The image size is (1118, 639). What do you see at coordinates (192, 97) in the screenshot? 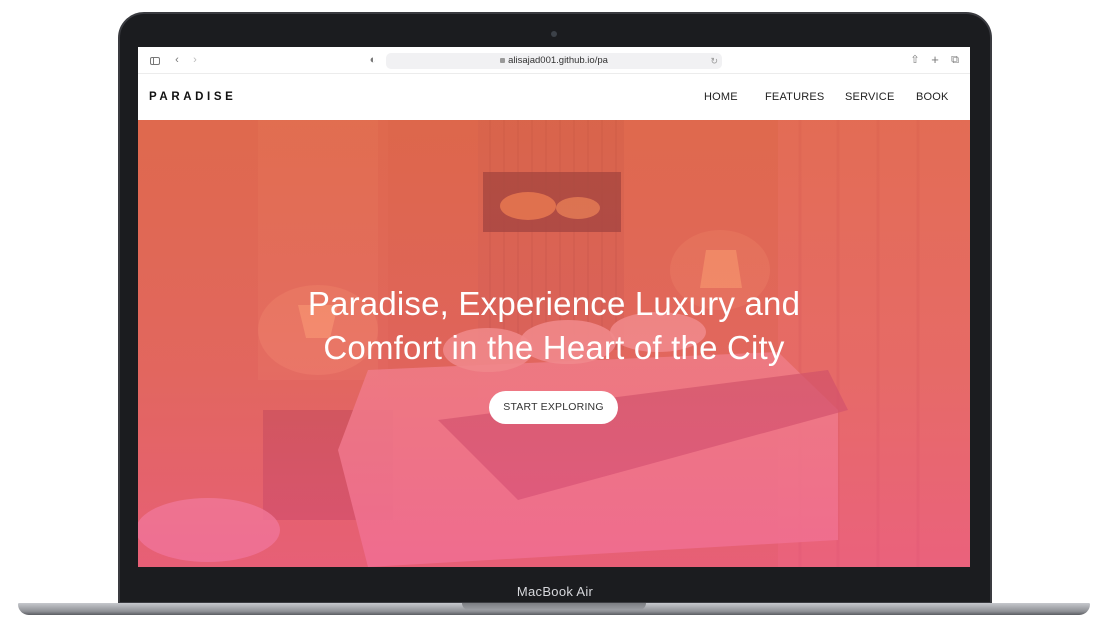
I see `site-logo: PARADISE` at bounding box center [192, 97].